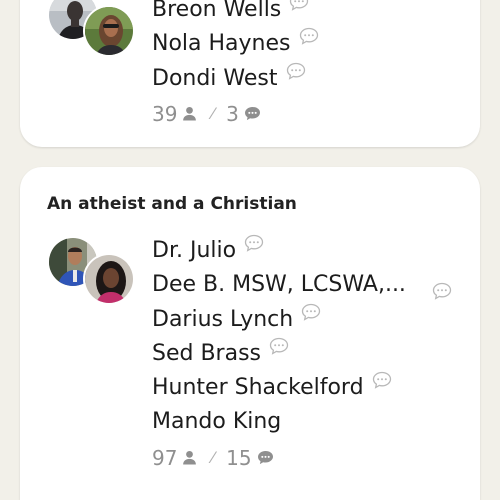 This screenshot has width=500, height=500. What do you see at coordinates (232, 114) in the screenshot?
I see `speaker-count: 3` at bounding box center [232, 114].